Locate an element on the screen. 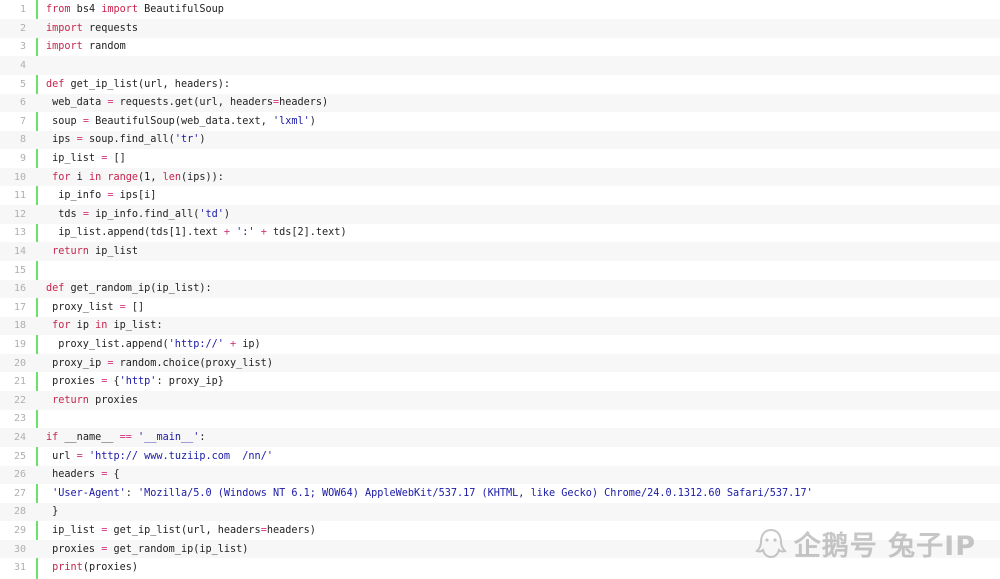 The height and width of the screenshot is (579, 1000). line-code: ip_list = [] is located at coordinates (86, 158).